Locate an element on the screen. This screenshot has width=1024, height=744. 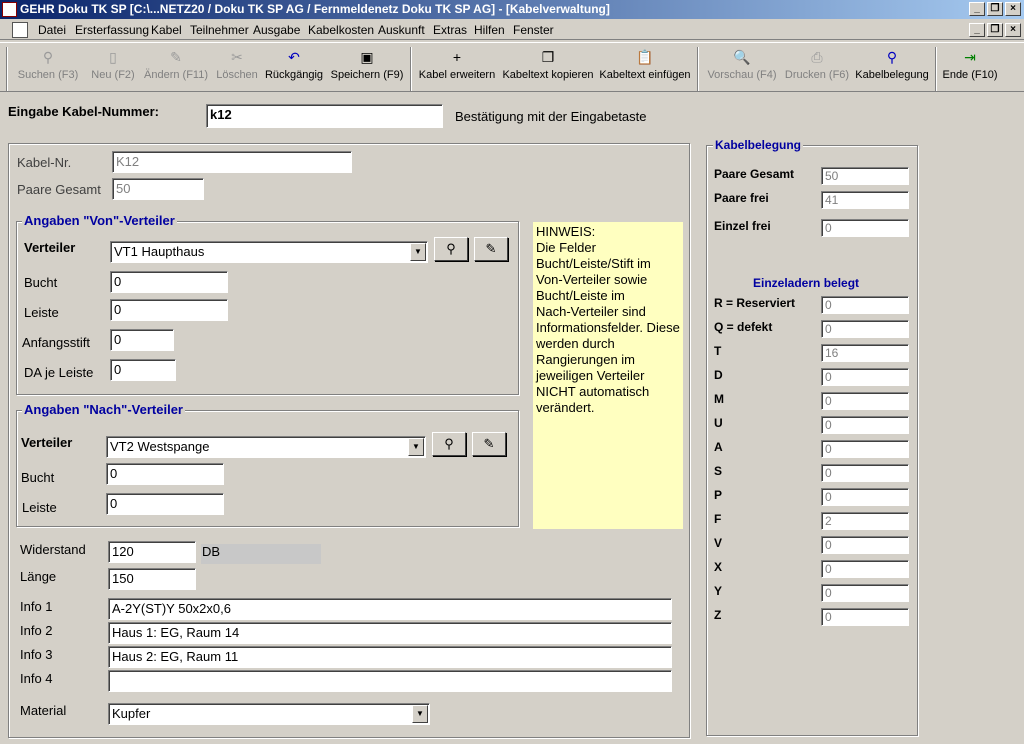
von-da-input: 0 is located at coordinates (143, 370).